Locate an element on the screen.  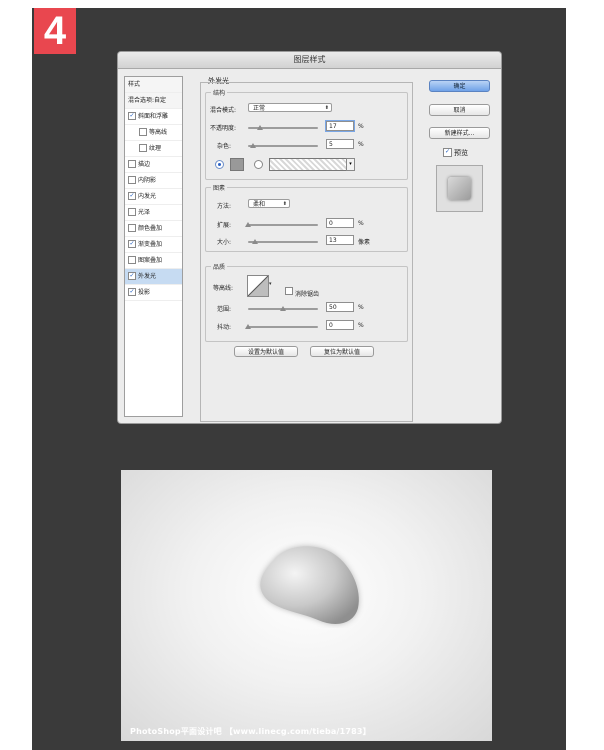
gradient-radio is located at coordinates (258, 164).